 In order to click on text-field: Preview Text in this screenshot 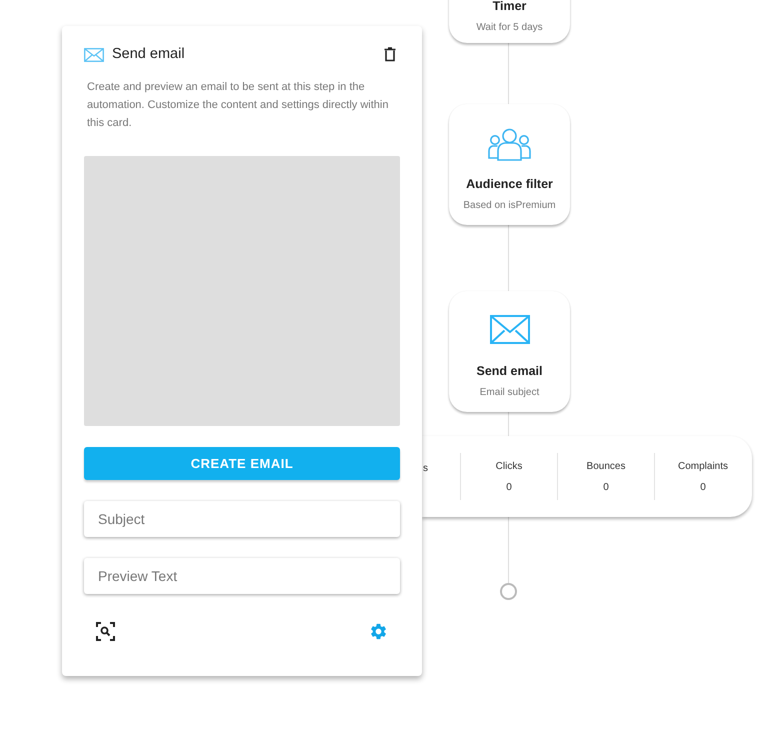, I will do `click(242, 576)`.